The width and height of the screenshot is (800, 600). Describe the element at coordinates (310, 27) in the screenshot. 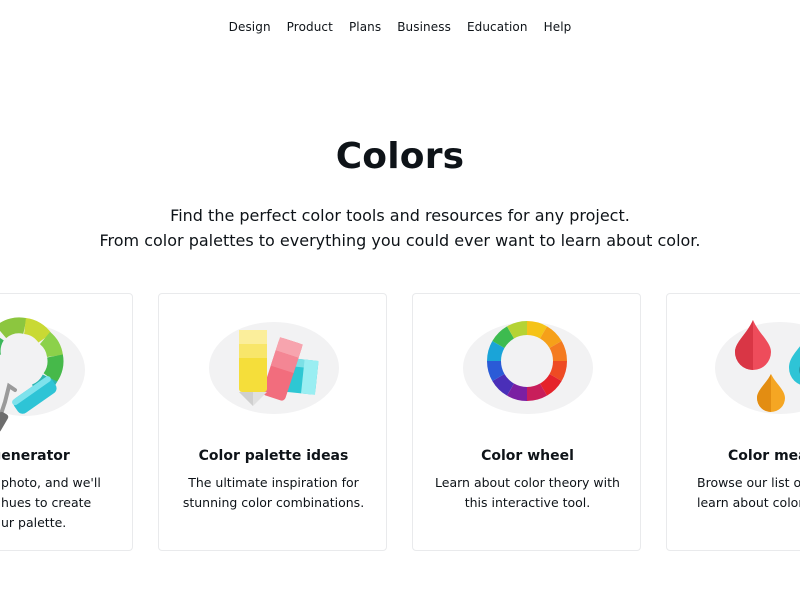

I see `nav-item-product: Product` at that location.